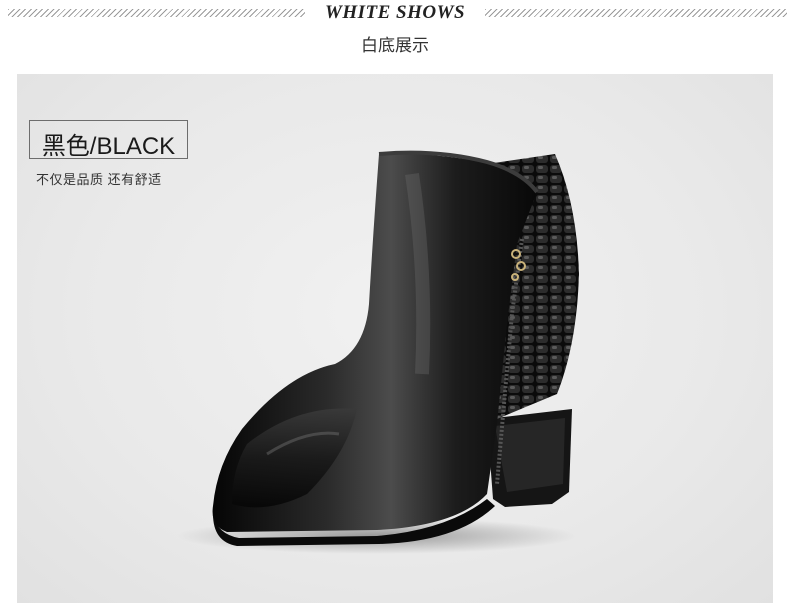 Image resolution: width=790 pixels, height=603 pixels. I want to click on decorative-hatch-left, so click(156, 13).